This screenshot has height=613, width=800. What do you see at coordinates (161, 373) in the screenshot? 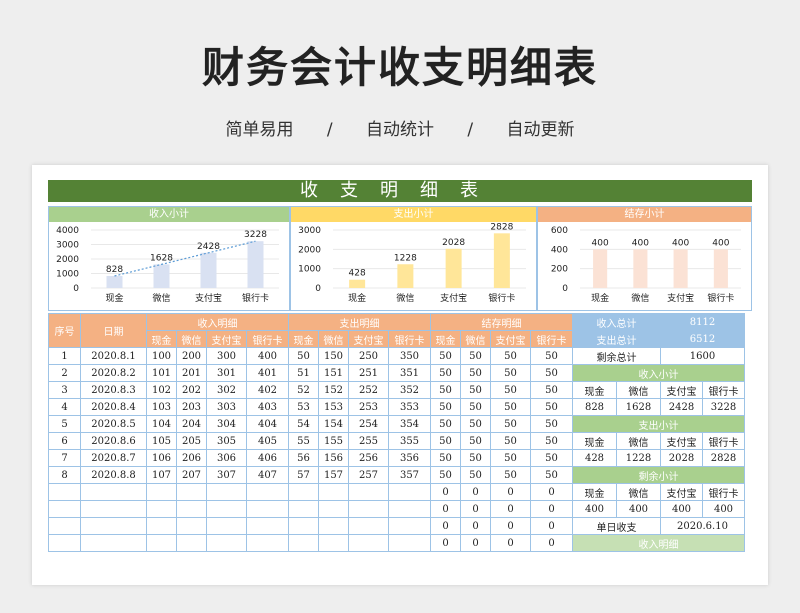
I see `table-cell: 101` at bounding box center [161, 373].